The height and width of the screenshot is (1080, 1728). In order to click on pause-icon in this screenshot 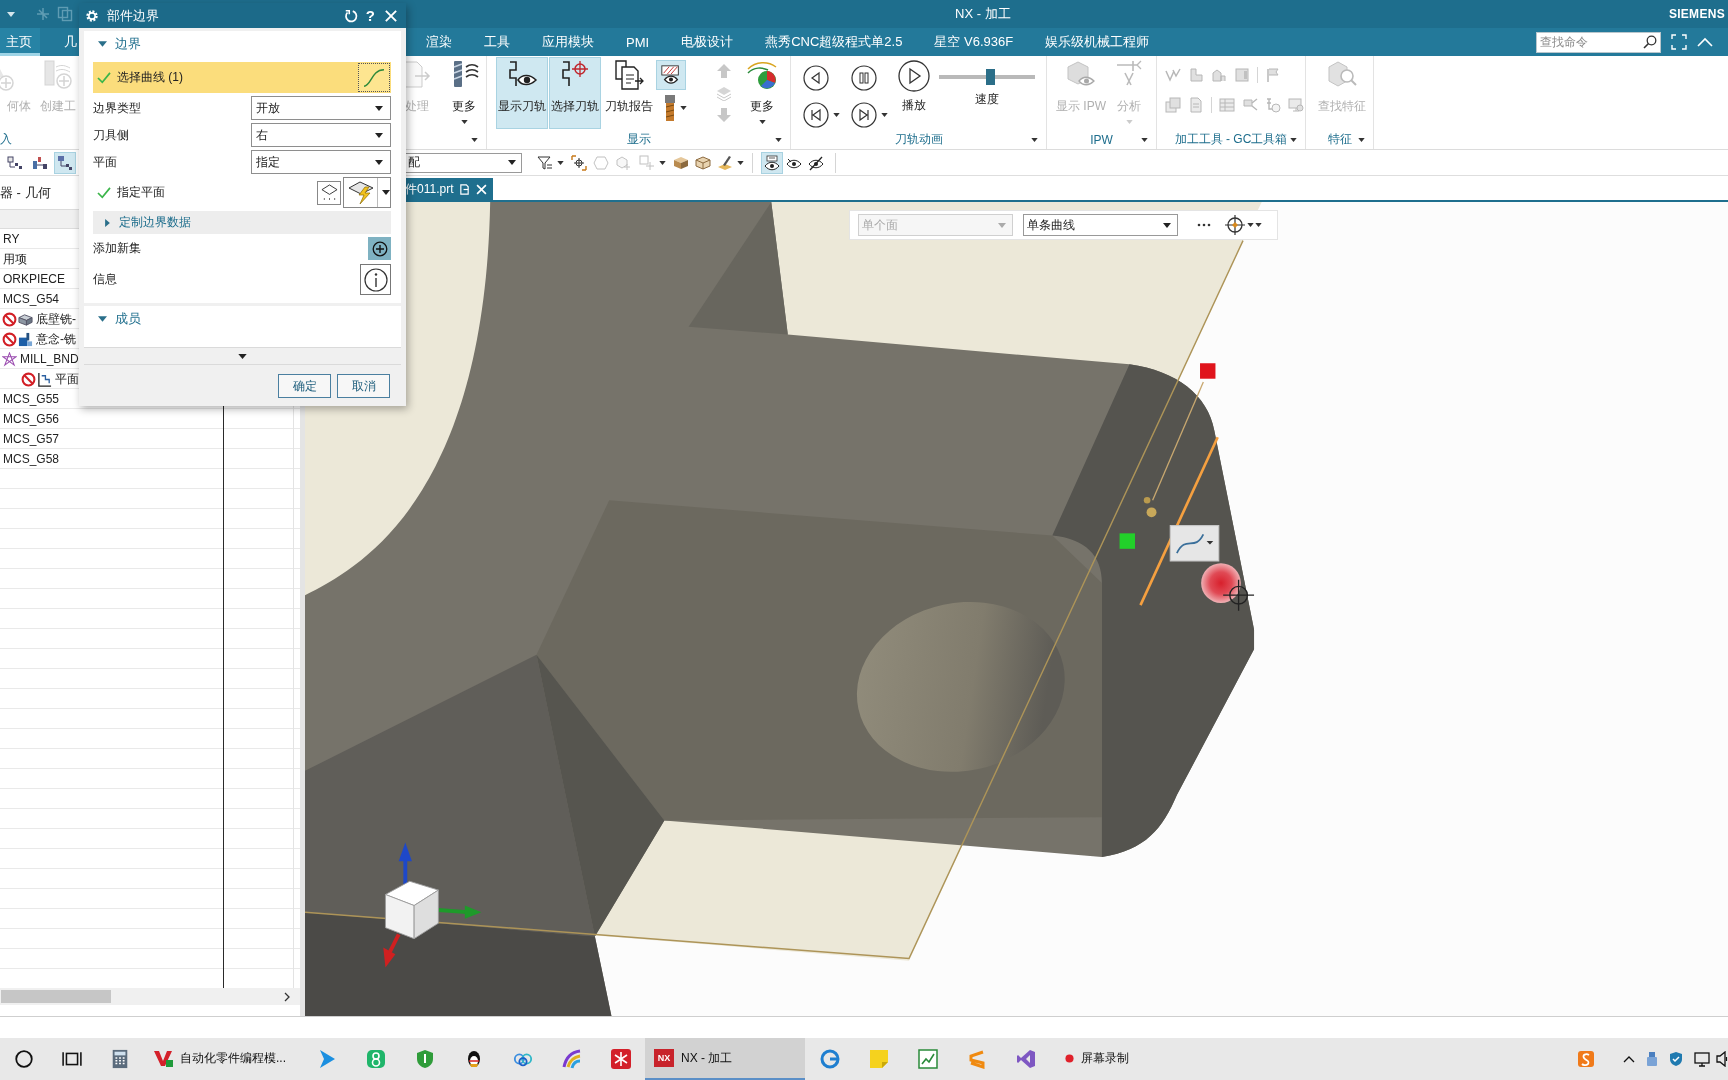, I will do `click(864, 78)`.